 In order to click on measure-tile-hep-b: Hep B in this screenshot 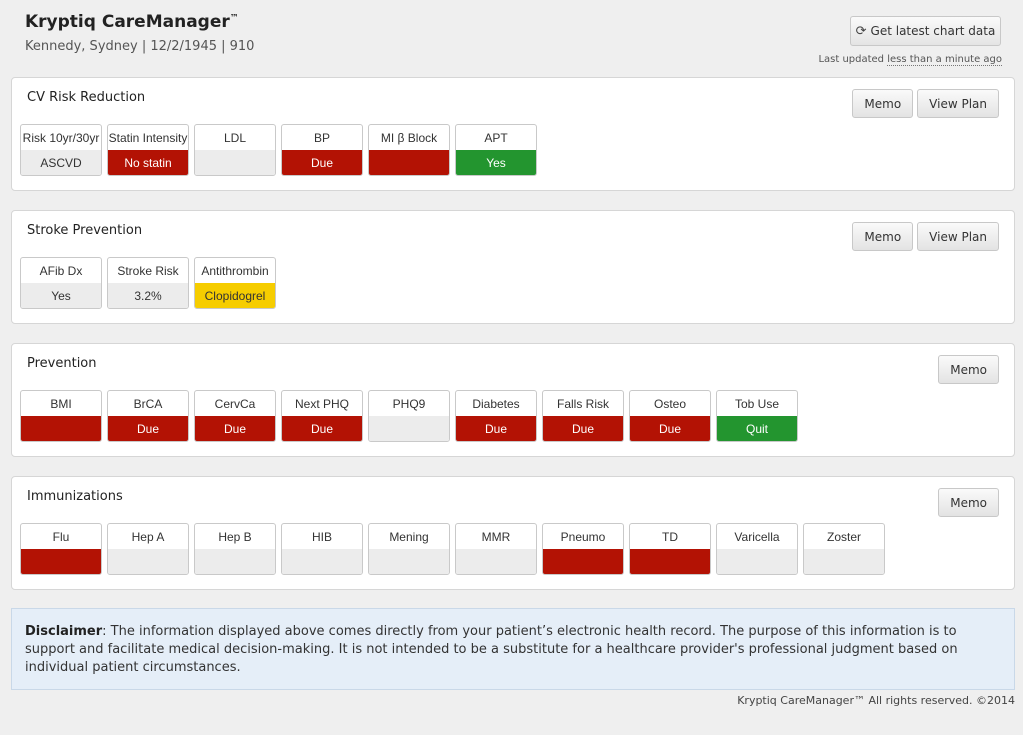, I will do `click(235, 549)`.